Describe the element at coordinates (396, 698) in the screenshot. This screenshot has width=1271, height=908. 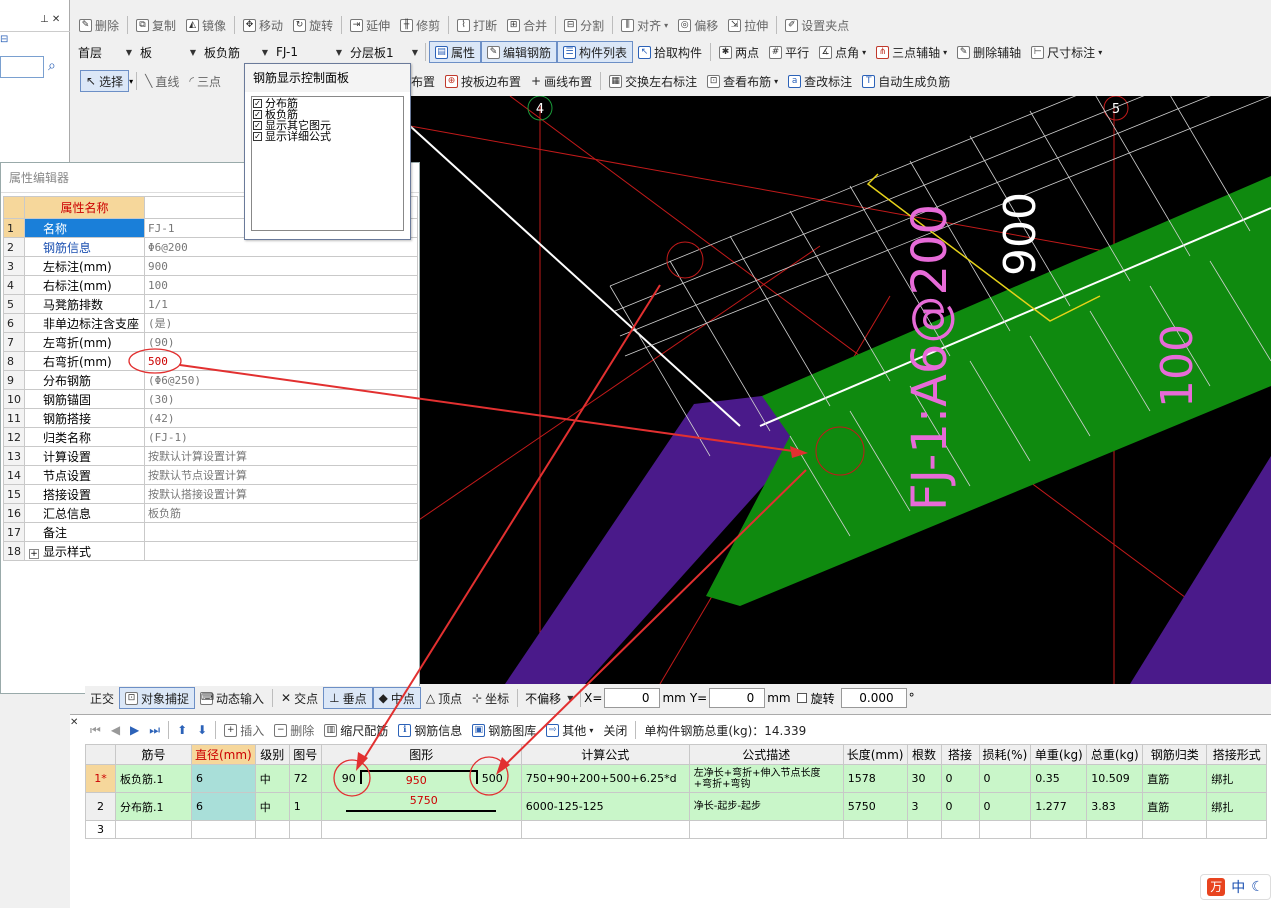
I see `midpoint-button: ◆ 中点` at that location.